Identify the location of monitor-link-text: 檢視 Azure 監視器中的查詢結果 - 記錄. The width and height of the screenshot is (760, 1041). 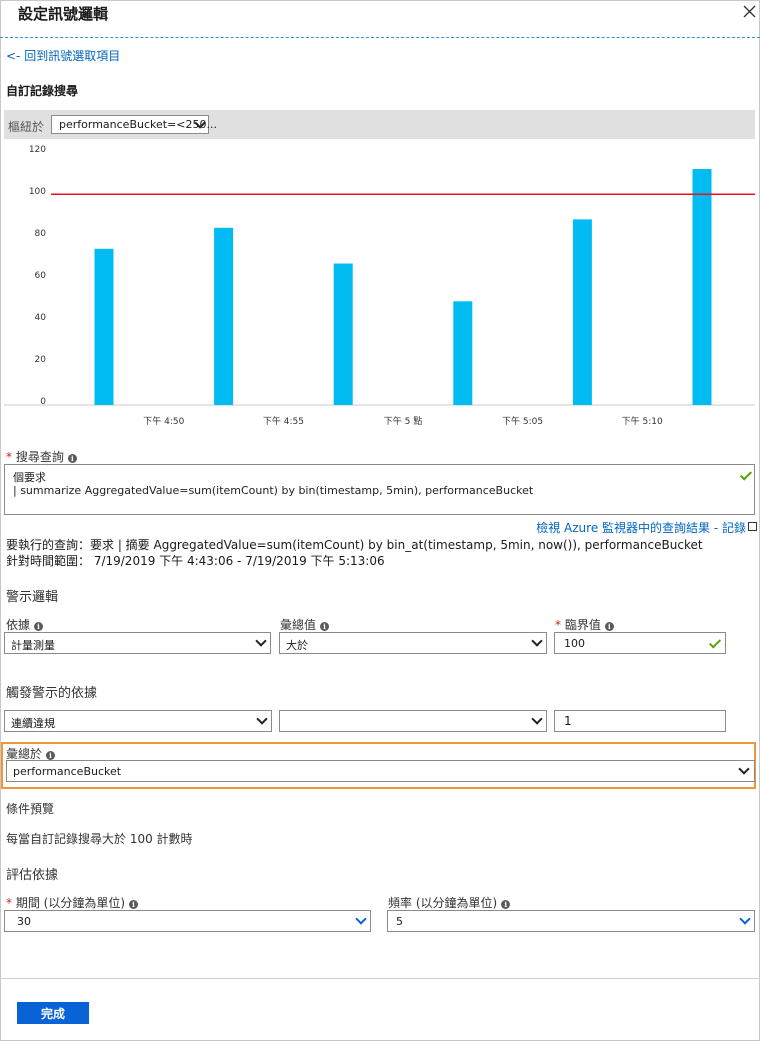
(641, 528).